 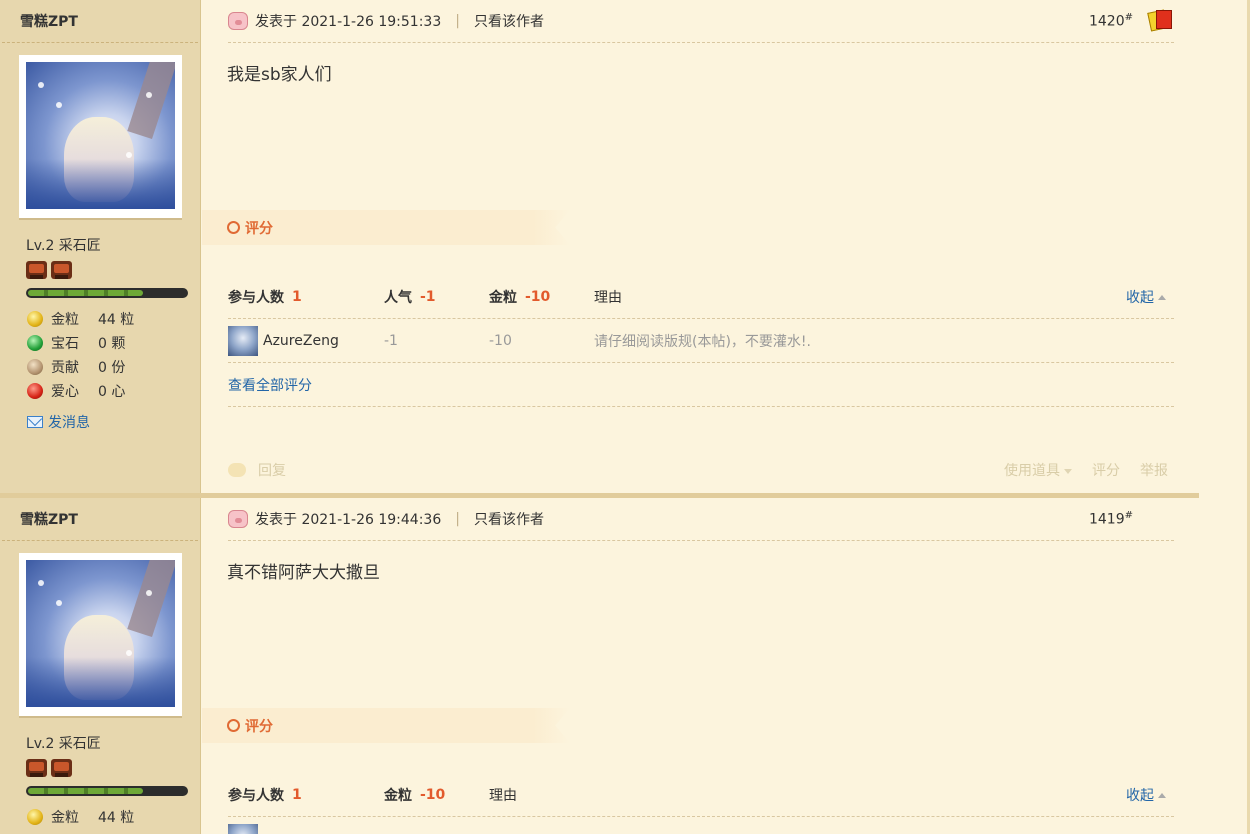 What do you see at coordinates (80, 343) in the screenshot?
I see `stat-gem: 宝石 0 颗` at bounding box center [80, 343].